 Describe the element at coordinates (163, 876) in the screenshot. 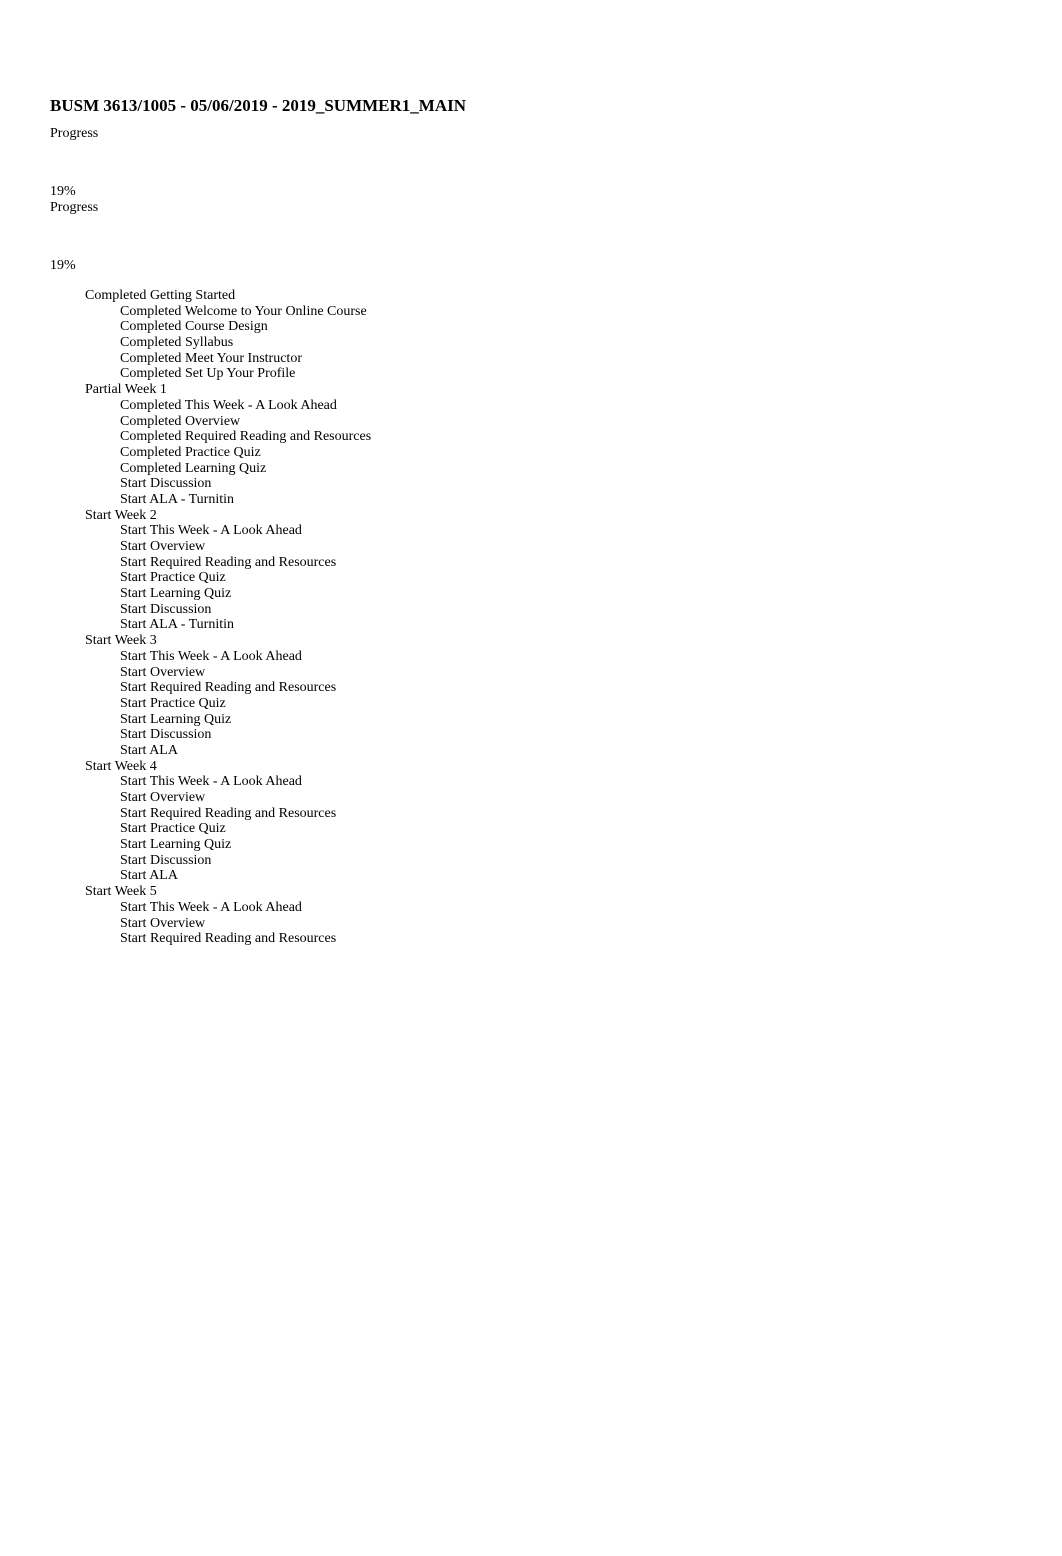

I see `item-name: ALA` at that location.